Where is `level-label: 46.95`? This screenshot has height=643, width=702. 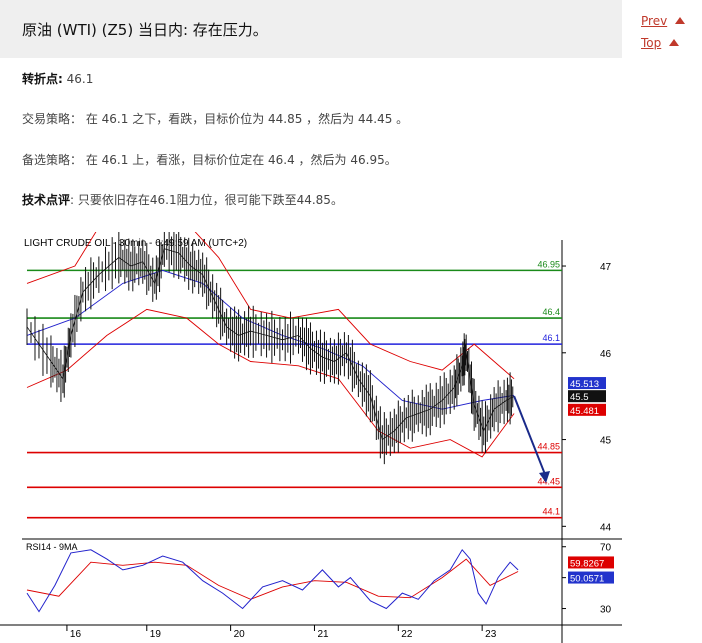 level-label: 46.95 is located at coordinates (548, 264).